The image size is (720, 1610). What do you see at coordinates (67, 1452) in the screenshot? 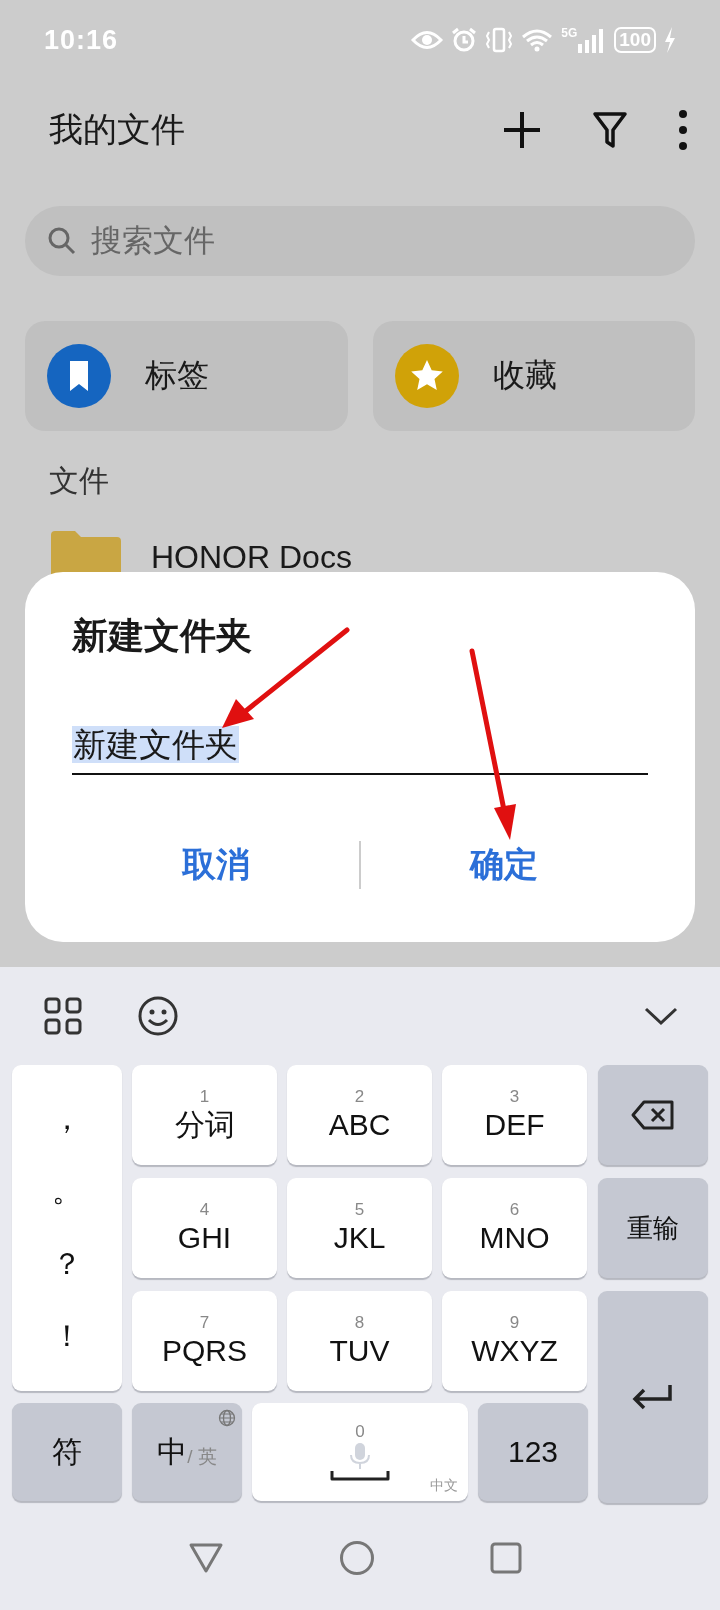
I see `keyboard-key: 符` at bounding box center [67, 1452].